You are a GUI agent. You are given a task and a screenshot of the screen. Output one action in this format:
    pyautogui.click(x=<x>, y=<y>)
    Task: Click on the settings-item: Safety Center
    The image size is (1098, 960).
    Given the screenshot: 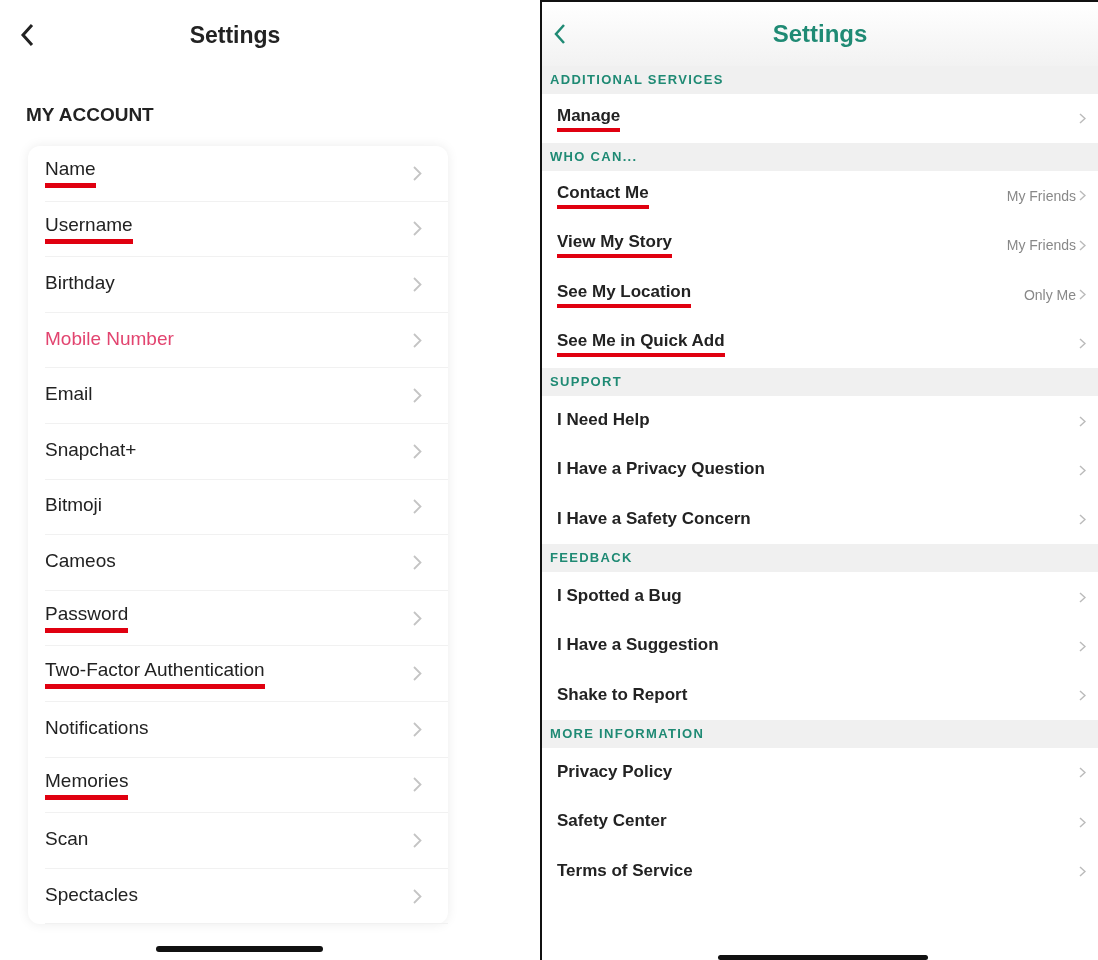 What is the action you would take?
    pyautogui.click(x=820, y=822)
    